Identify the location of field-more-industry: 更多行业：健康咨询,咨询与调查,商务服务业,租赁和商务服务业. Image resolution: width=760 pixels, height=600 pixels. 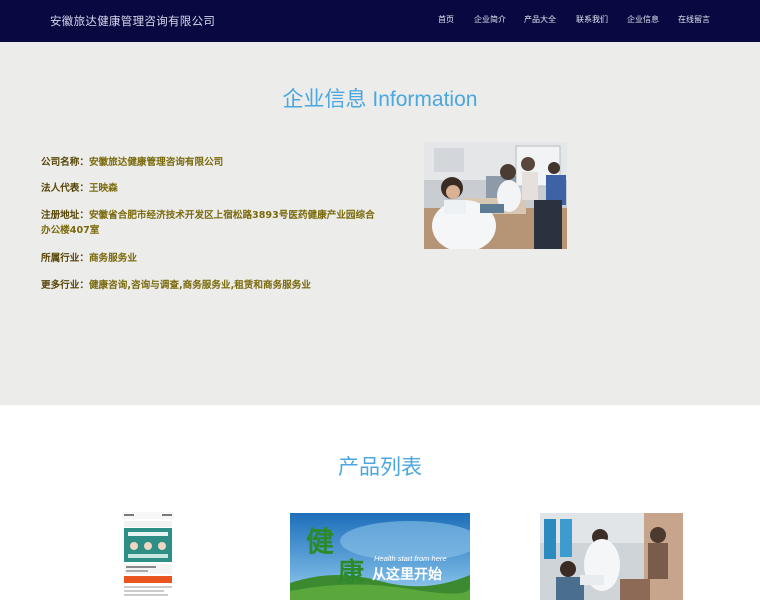
(208, 285).